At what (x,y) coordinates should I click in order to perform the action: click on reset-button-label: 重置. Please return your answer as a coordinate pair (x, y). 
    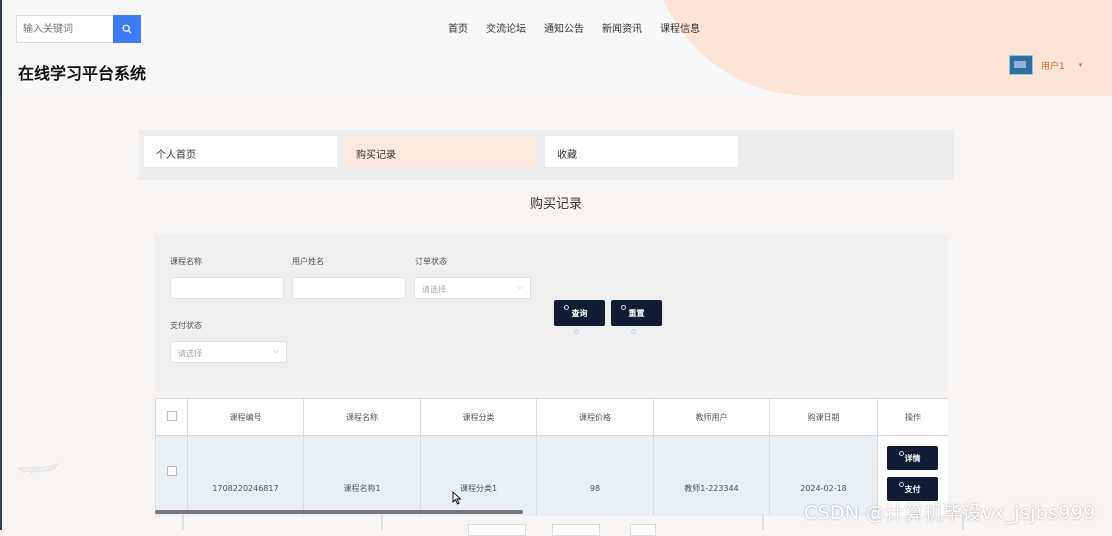
    Looking at the image, I should click on (636, 313).